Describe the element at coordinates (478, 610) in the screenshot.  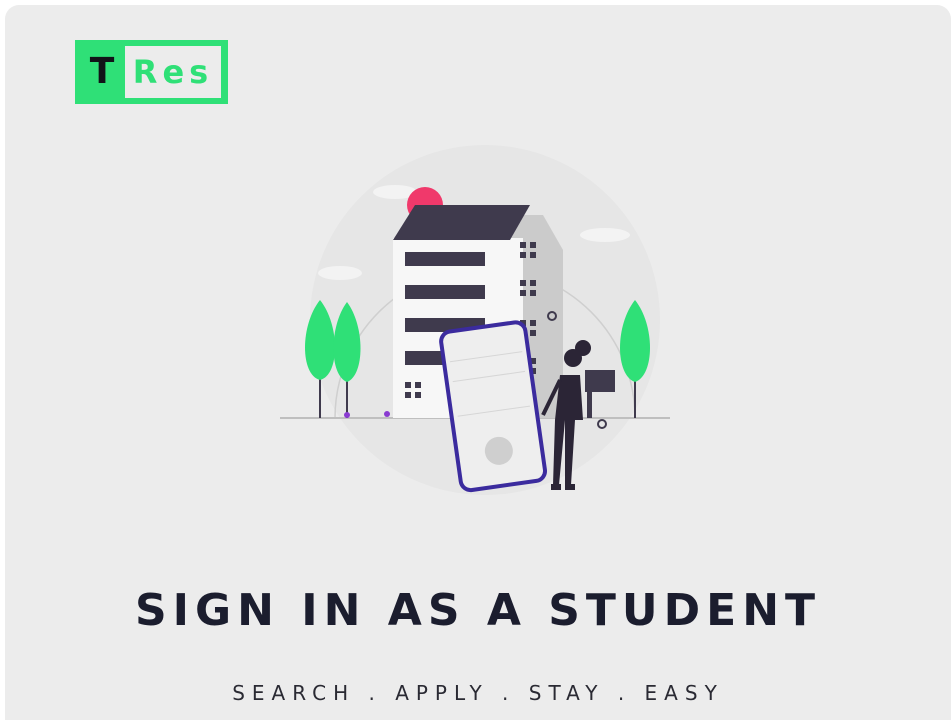
I see `page-title: SIGN IN AS A STUDENT` at that location.